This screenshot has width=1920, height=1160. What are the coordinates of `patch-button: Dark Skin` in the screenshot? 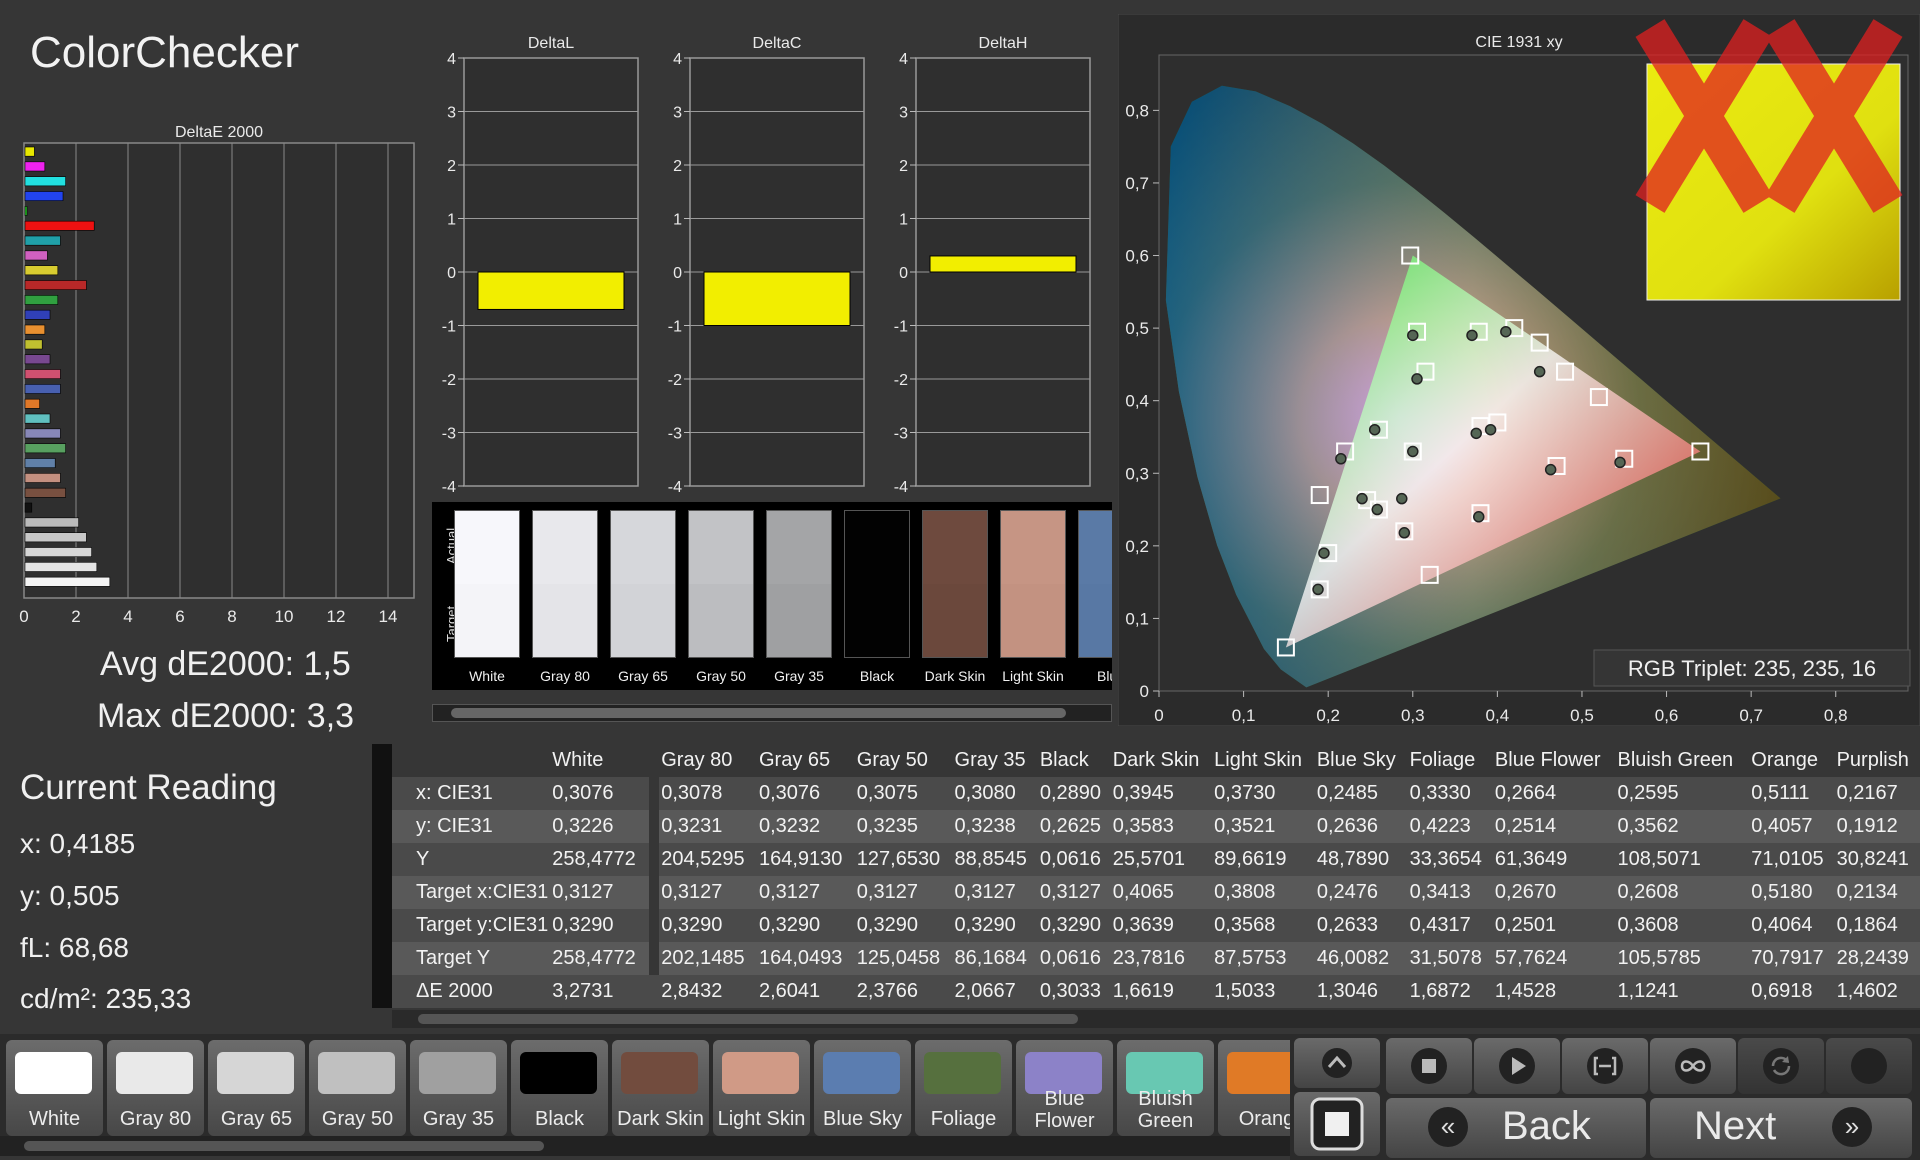 It's located at (660, 1088).